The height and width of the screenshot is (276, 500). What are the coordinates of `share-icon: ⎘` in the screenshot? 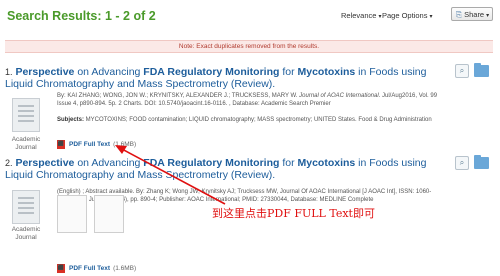 It's located at (459, 14).